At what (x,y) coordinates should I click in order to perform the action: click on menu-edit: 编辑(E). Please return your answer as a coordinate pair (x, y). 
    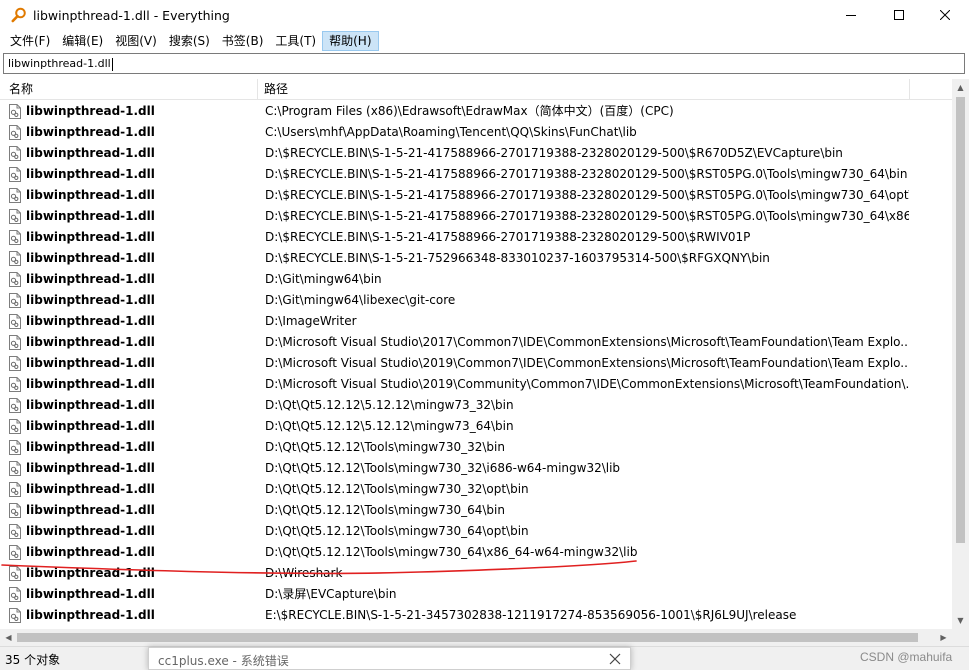
    Looking at the image, I should click on (82, 41).